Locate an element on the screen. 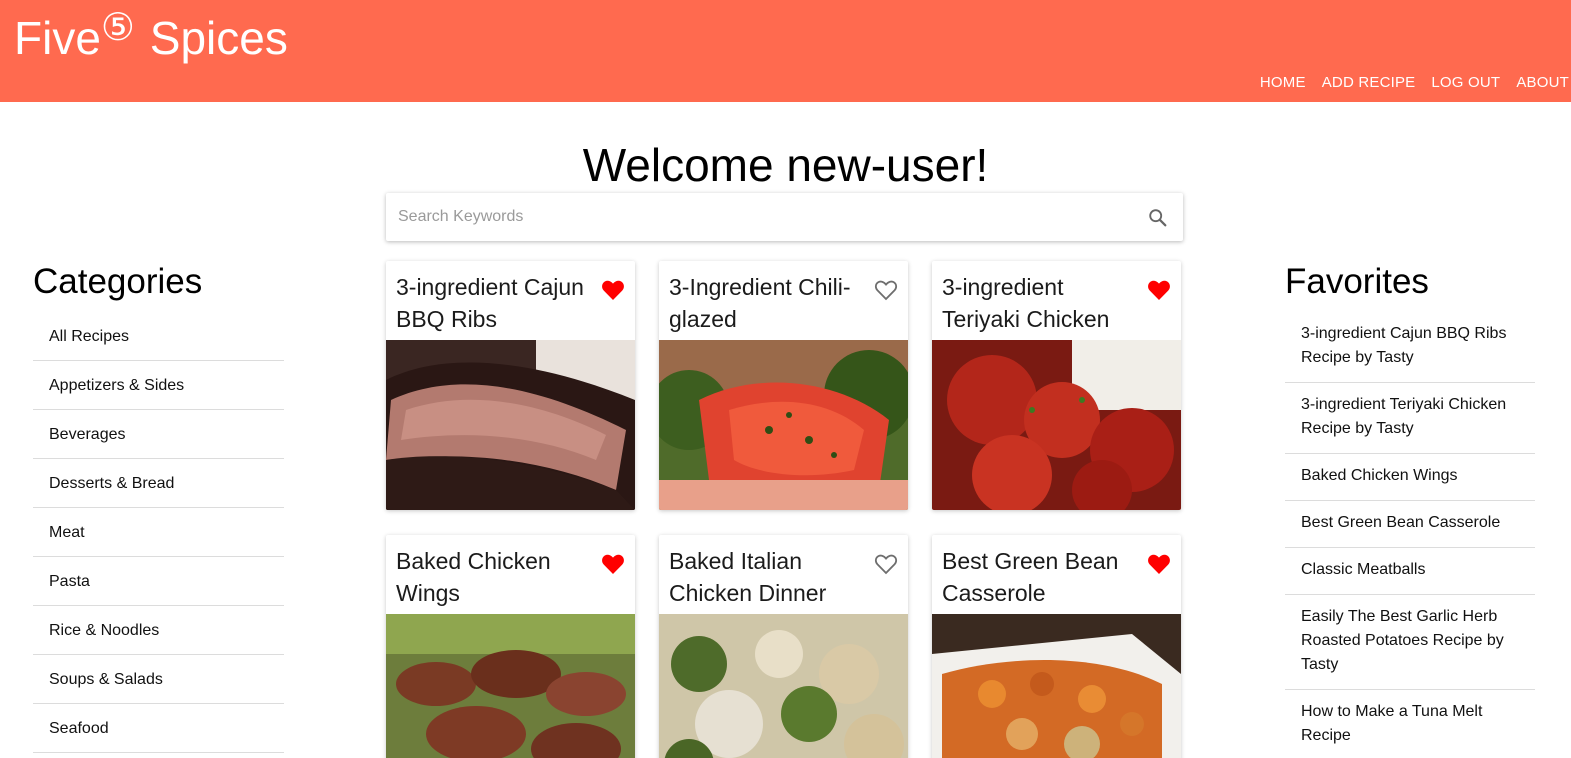  favorites-title: Favorites is located at coordinates (1357, 281).